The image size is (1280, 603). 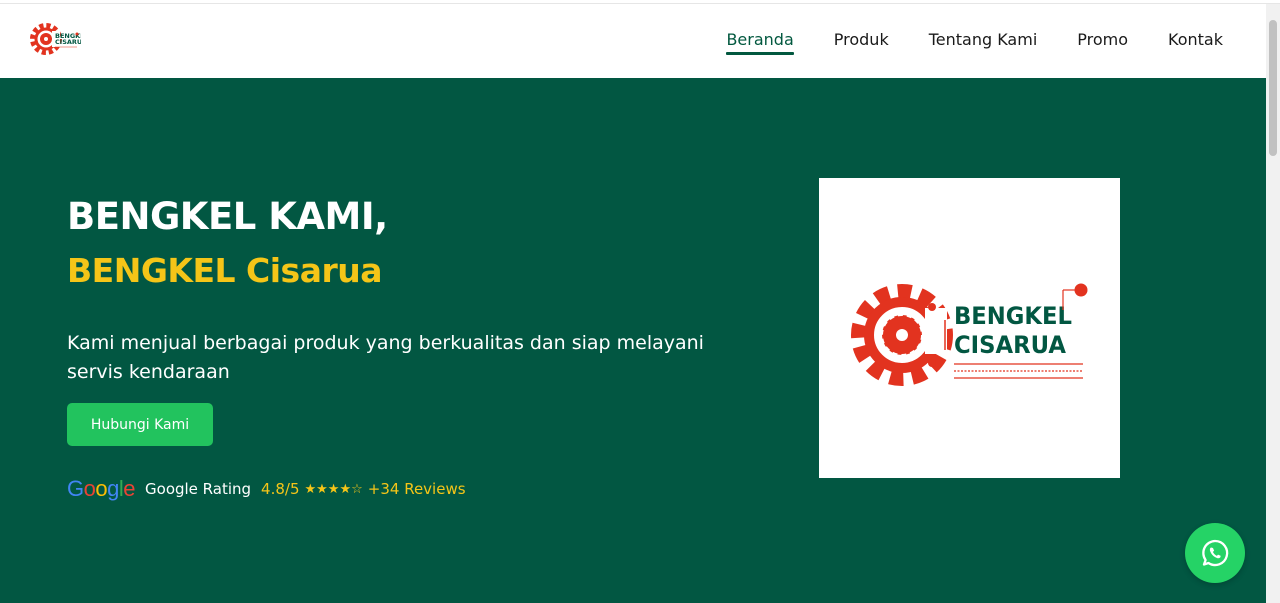 What do you see at coordinates (280, 489) in the screenshot?
I see `rating-score: 4.8/5` at bounding box center [280, 489].